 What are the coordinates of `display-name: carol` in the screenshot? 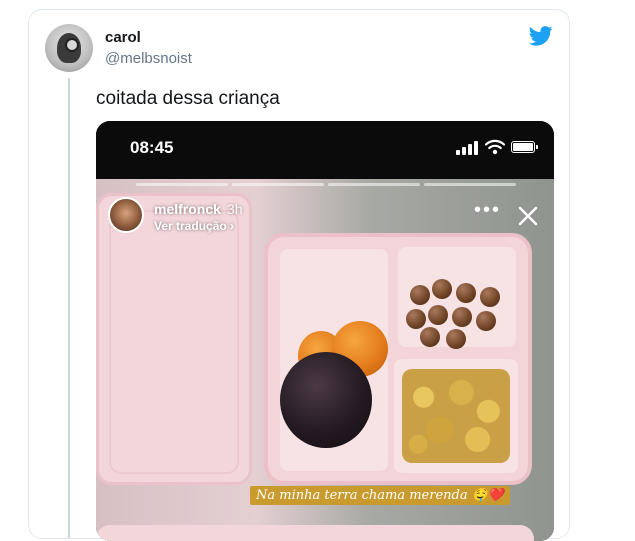 It's located at (123, 37).